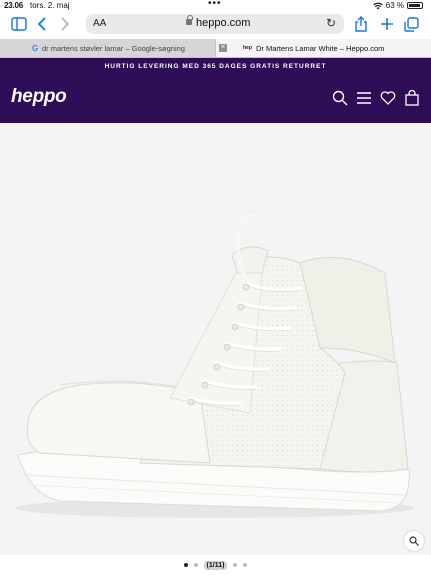 The image size is (431, 575). Describe the element at coordinates (14, 5) in the screenshot. I see `status-time: 23.06` at that location.